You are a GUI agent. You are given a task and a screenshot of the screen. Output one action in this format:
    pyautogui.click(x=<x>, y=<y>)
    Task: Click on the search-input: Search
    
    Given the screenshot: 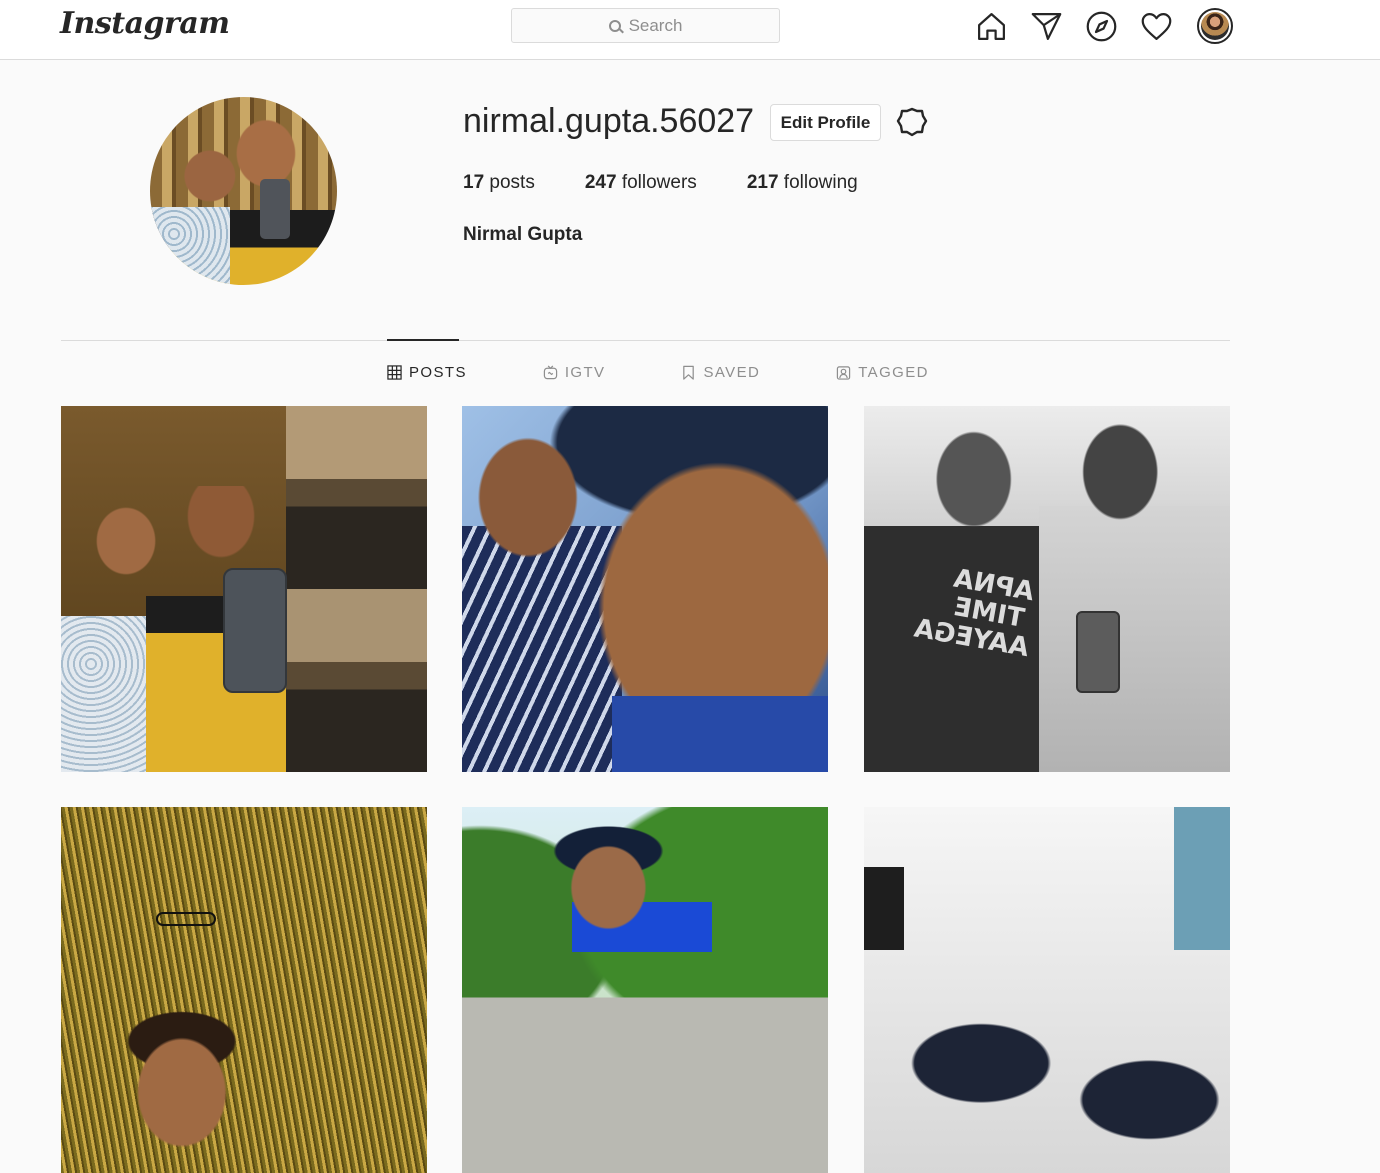 What is the action you would take?
    pyautogui.click(x=645, y=25)
    